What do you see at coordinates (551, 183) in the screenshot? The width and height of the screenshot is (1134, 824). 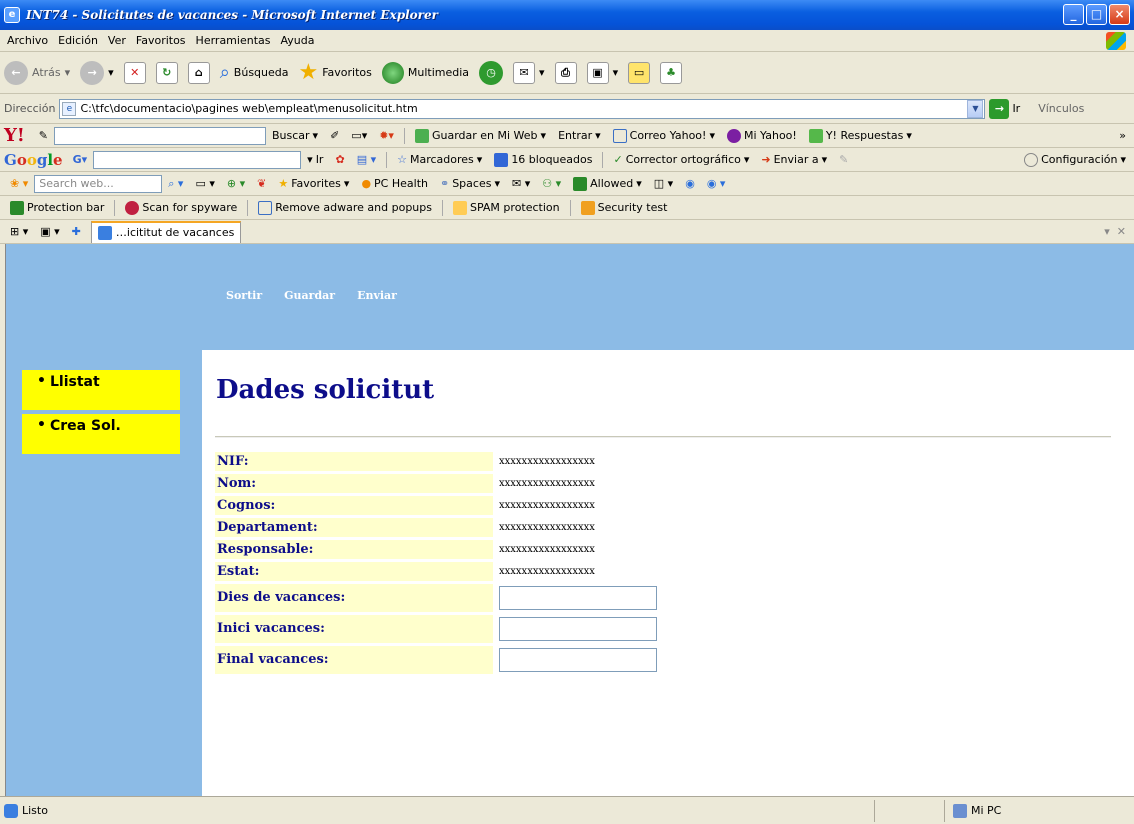 I see `msn-messenger-button: ⚇ ▾` at bounding box center [551, 183].